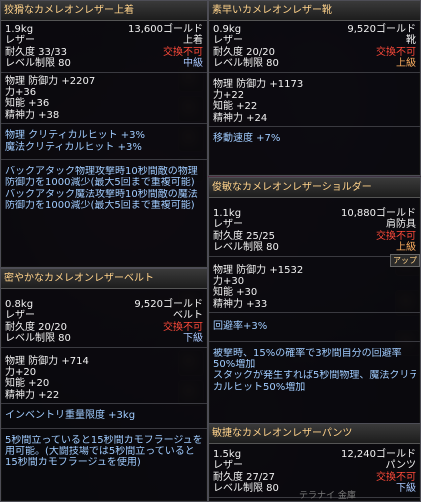 The height and width of the screenshot is (502, 421). What do you see at coordinates (307, 353) in the screenshot?
I see `desc-line: 被撃時、15%の確率で3秒間自分の回避率` at bounding box center [307, 353].